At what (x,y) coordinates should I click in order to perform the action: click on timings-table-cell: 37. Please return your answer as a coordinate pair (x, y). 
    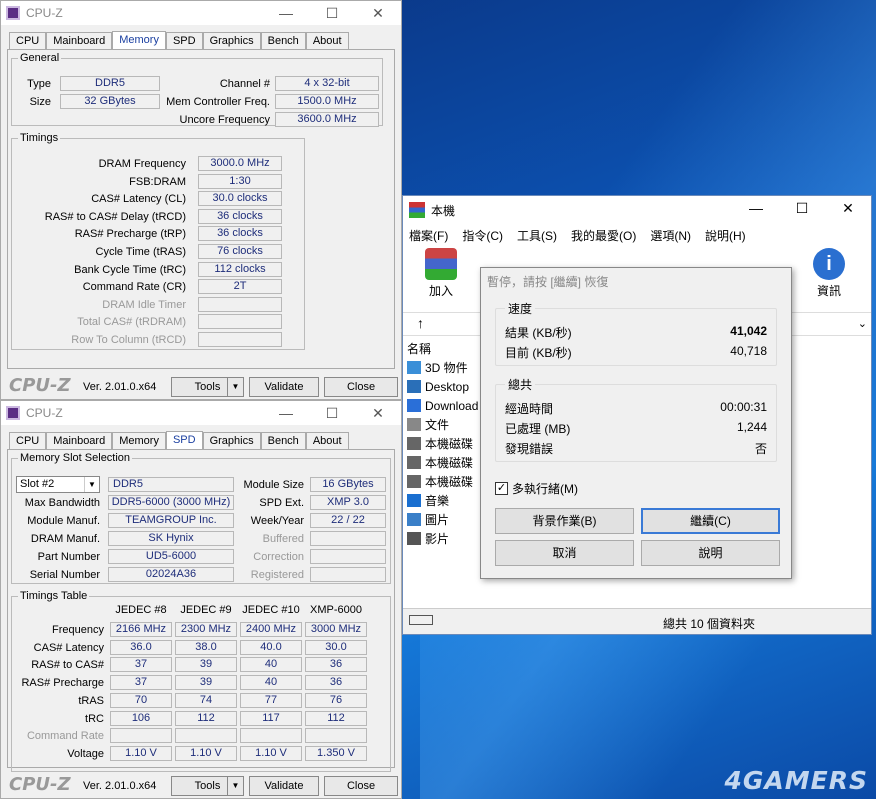
    Looking at the image, I should click on (141, 683).